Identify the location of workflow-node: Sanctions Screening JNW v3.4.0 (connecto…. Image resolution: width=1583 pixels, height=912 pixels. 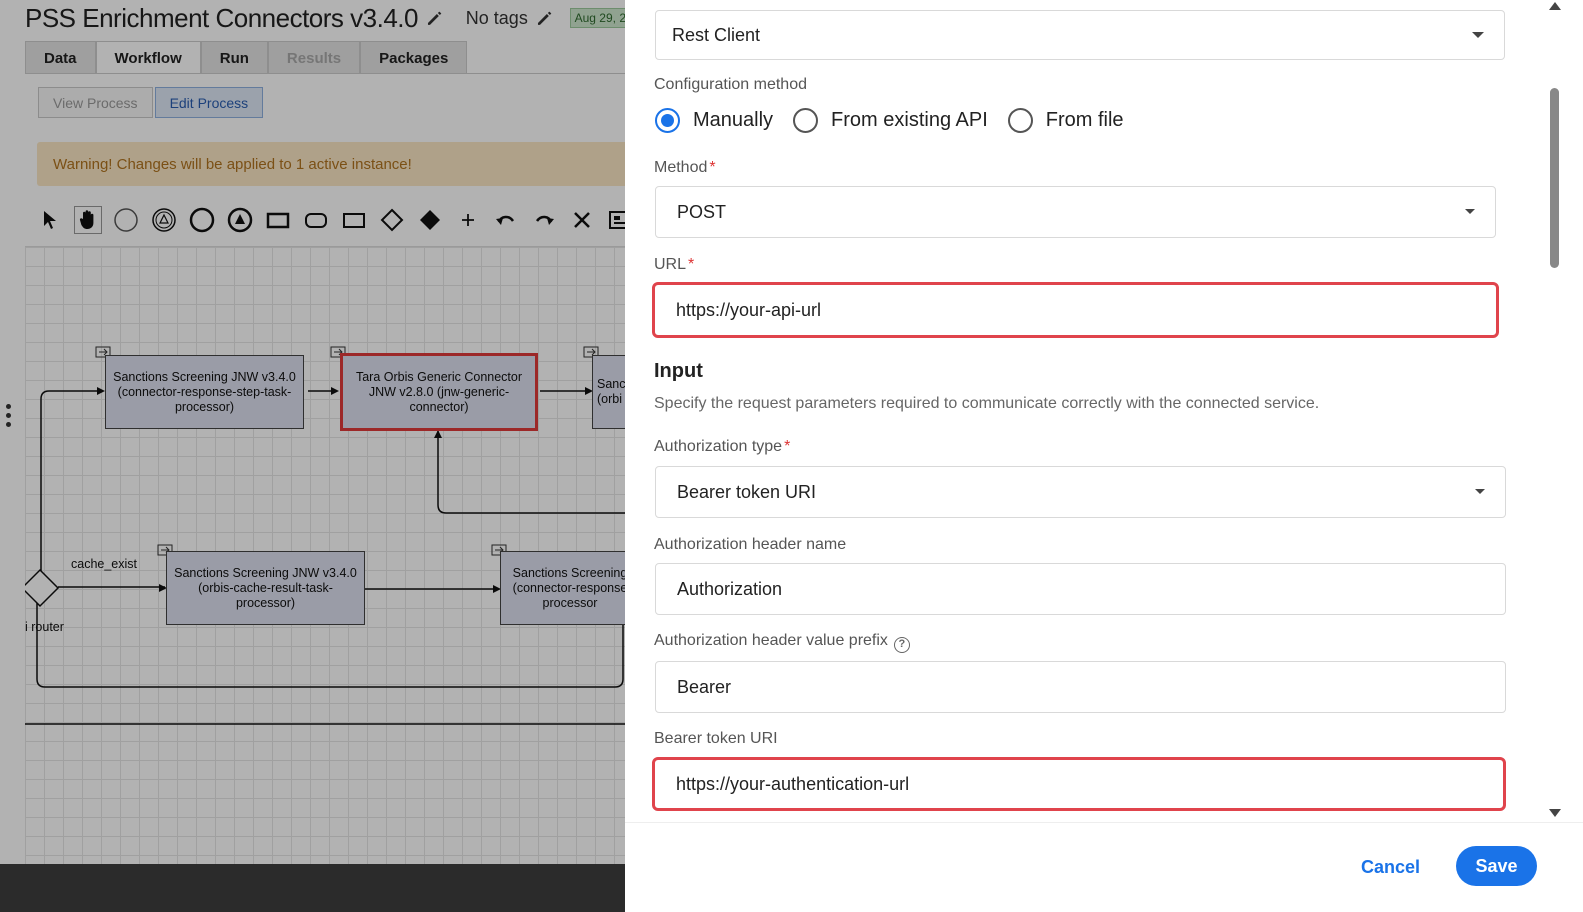
(204, 392).